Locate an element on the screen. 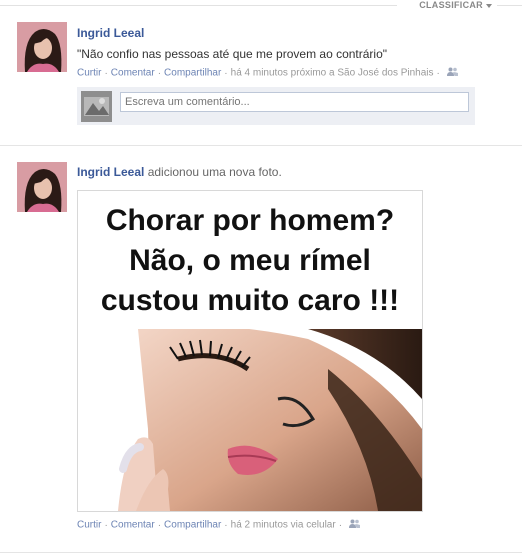 The image size is (522, 560). sort-label: CLASSIFICAR is located at coordinates (451, 5).